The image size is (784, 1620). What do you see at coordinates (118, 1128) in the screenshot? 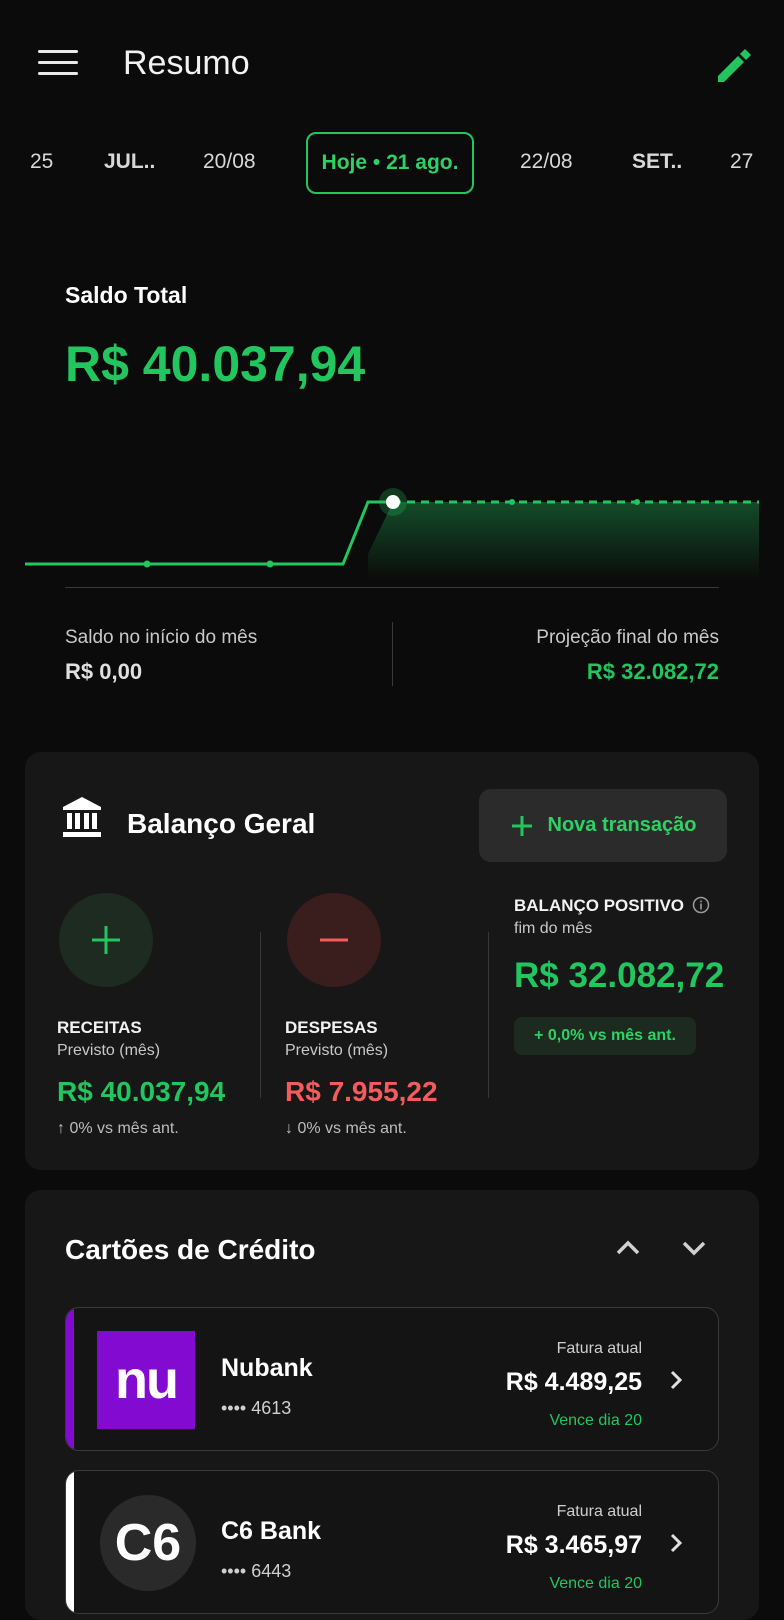
I see `receitas-trend: ↑ 0% vs mês ant.` at bounding box center [118, 1128].